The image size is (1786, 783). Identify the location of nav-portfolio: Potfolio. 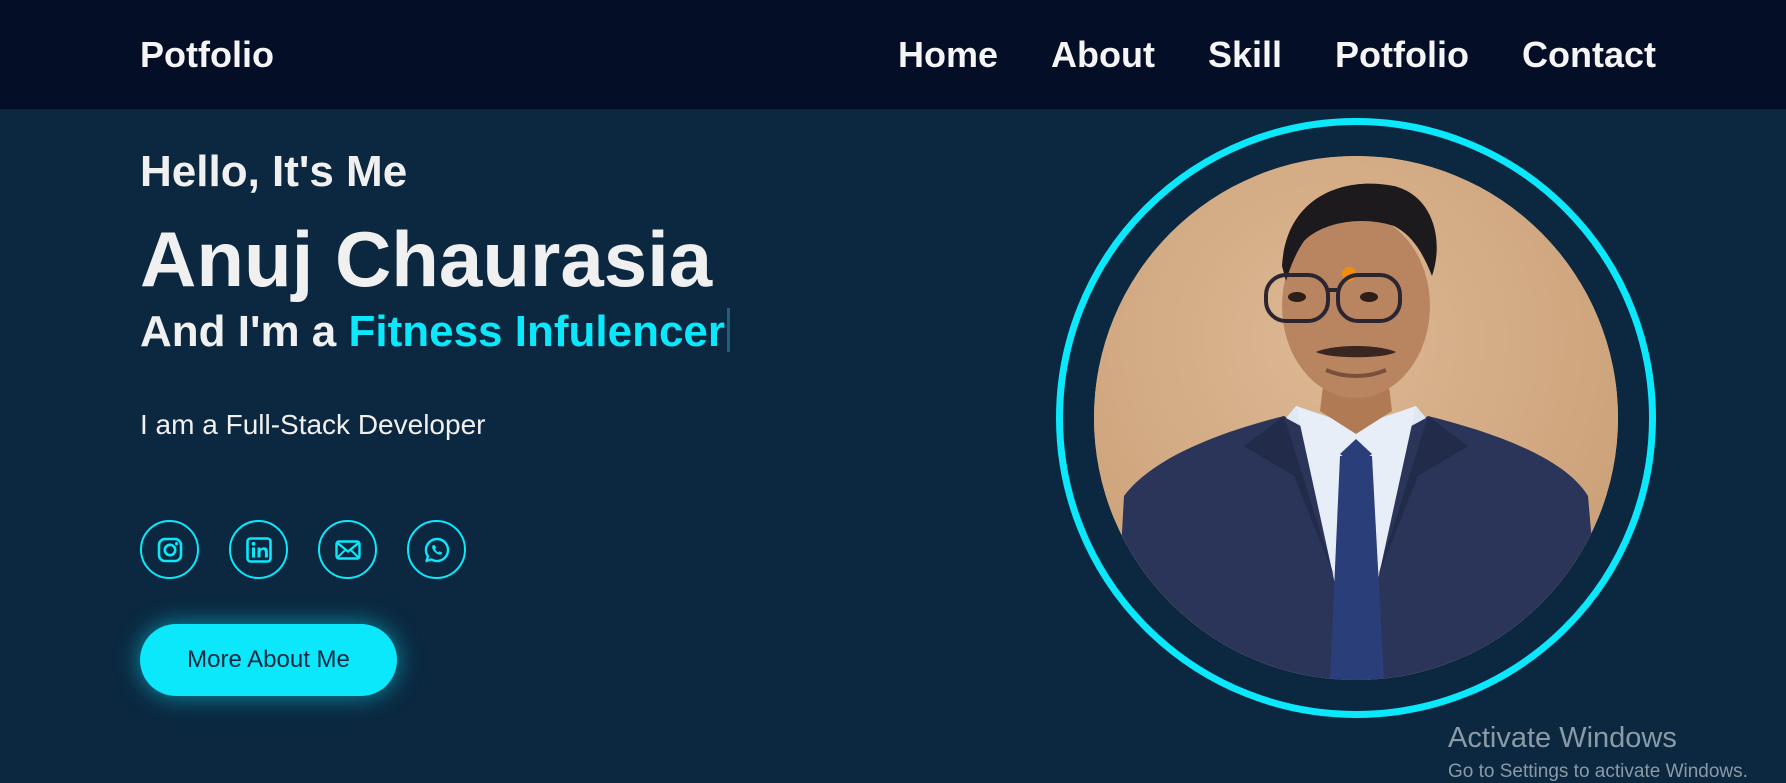
(1402, 55).